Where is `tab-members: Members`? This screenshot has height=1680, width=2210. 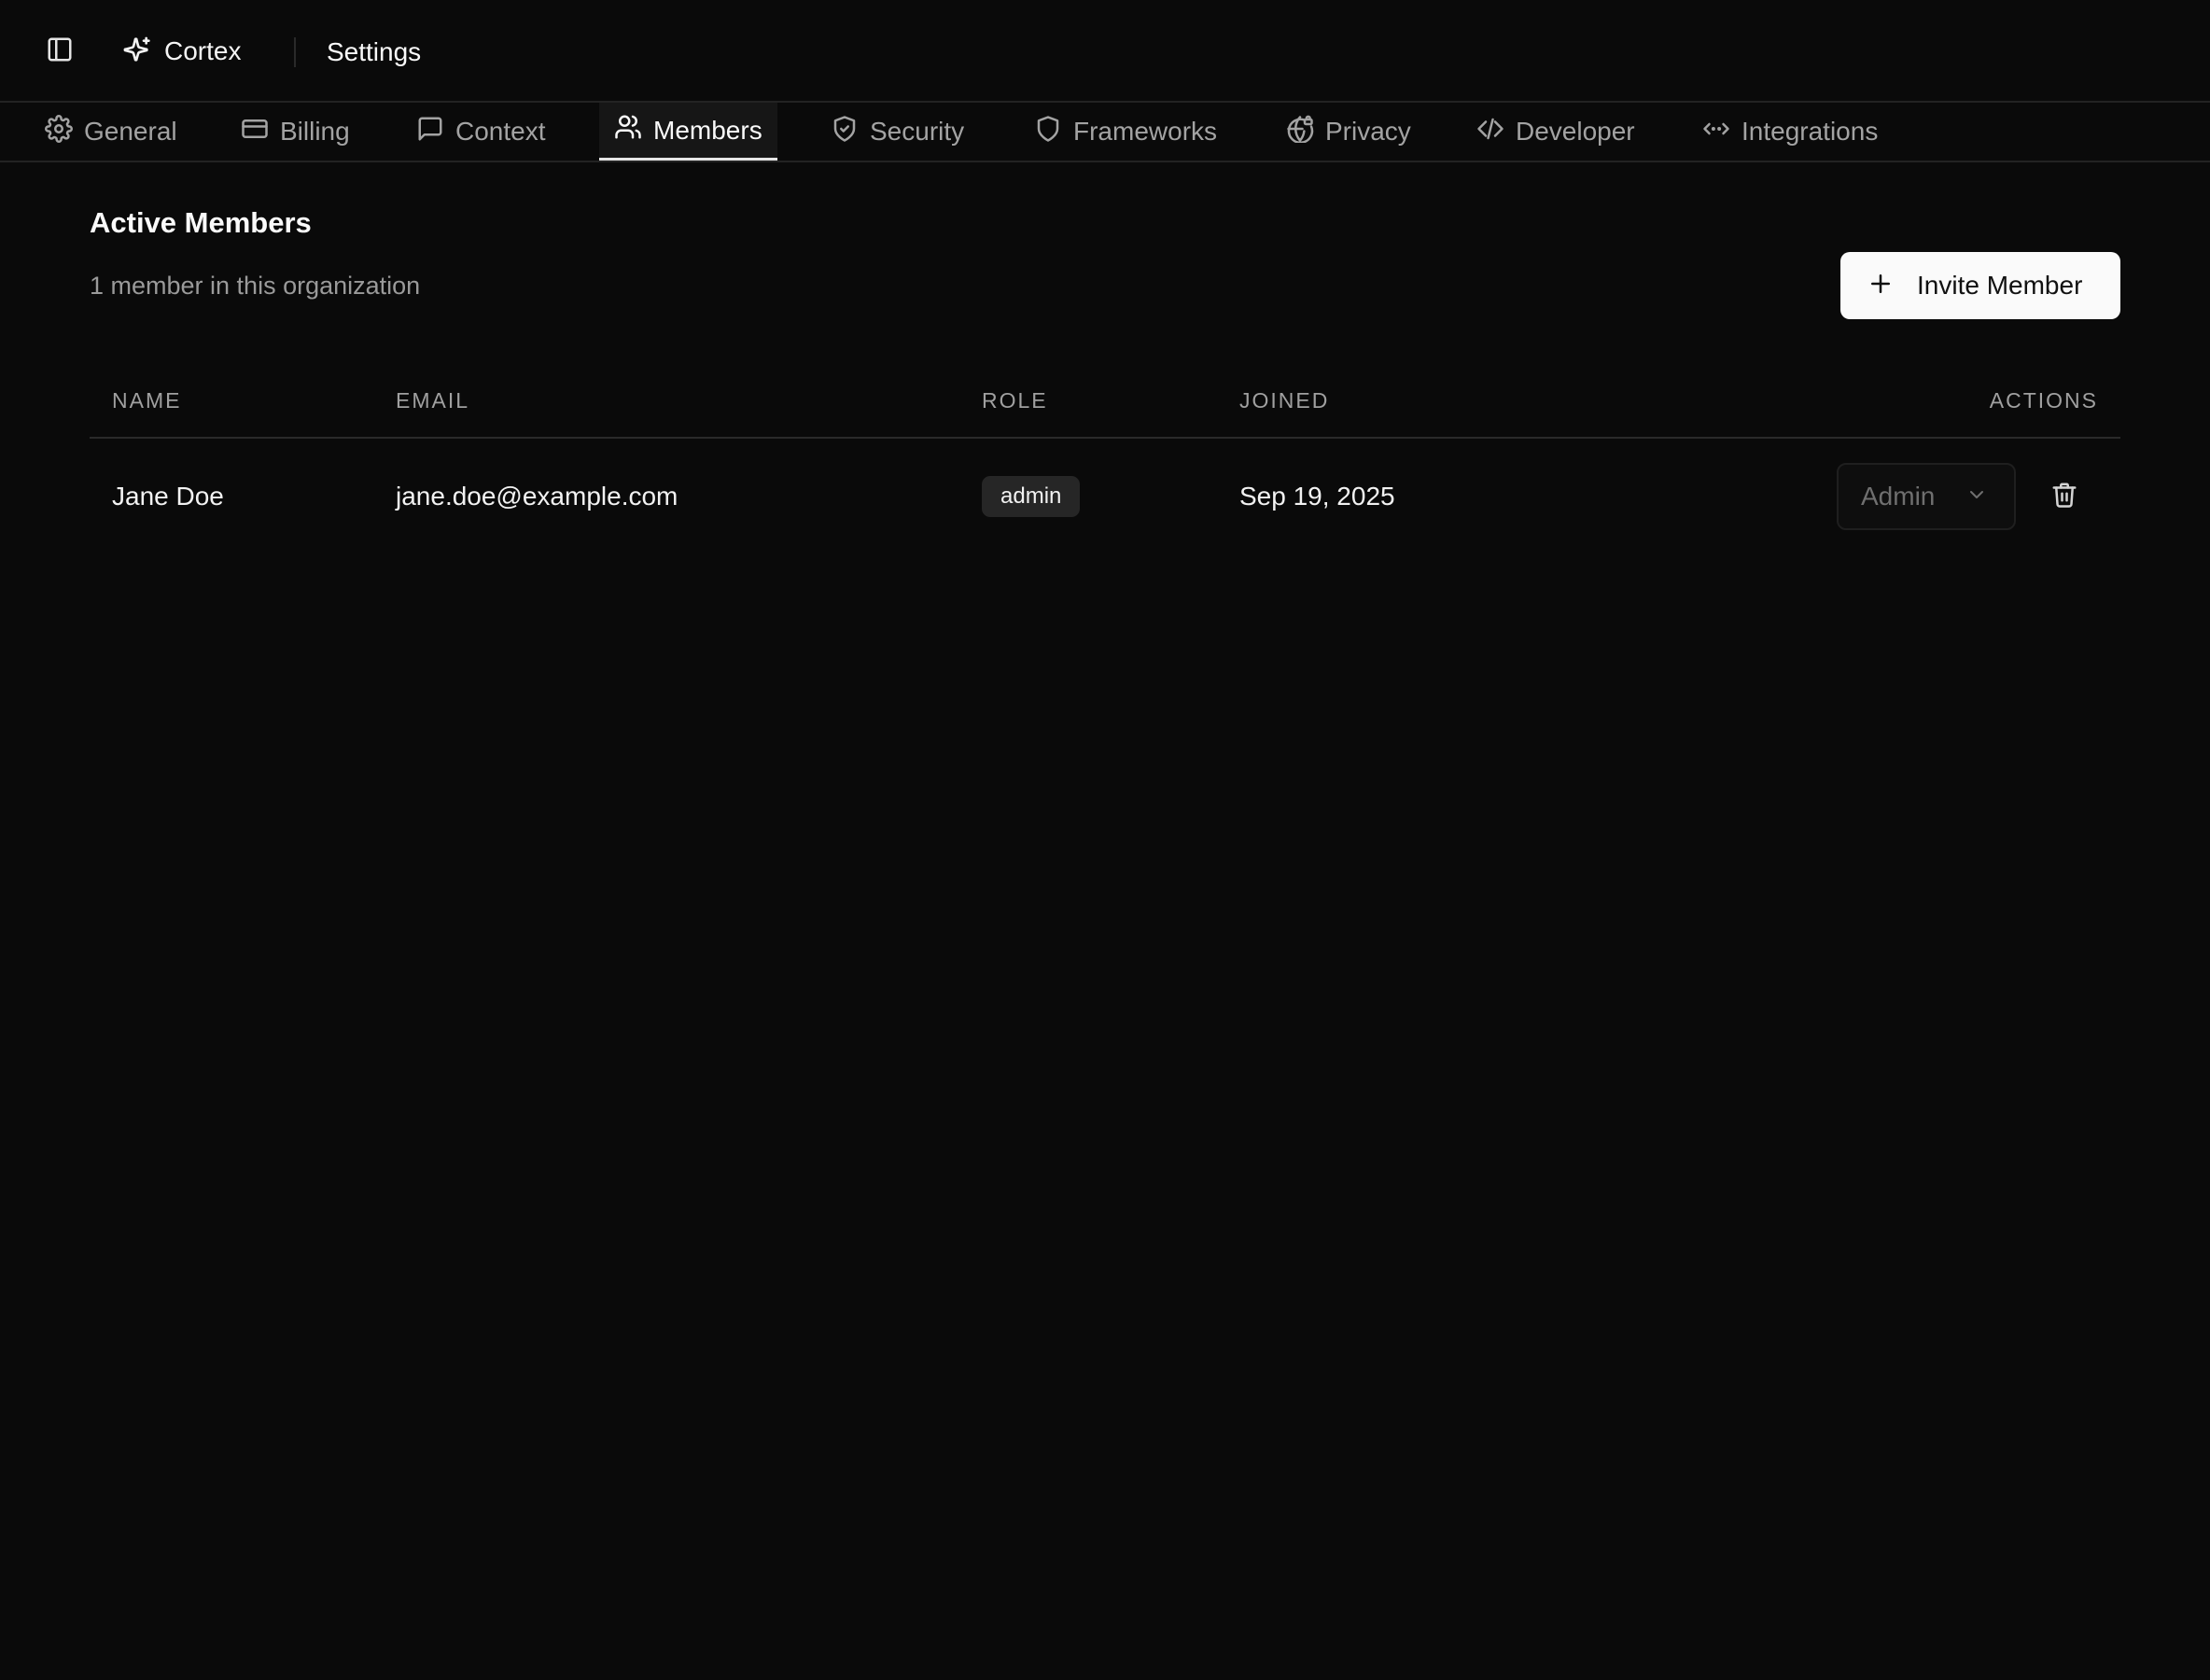
tab-members: Members is located at coordinates (688, 132).